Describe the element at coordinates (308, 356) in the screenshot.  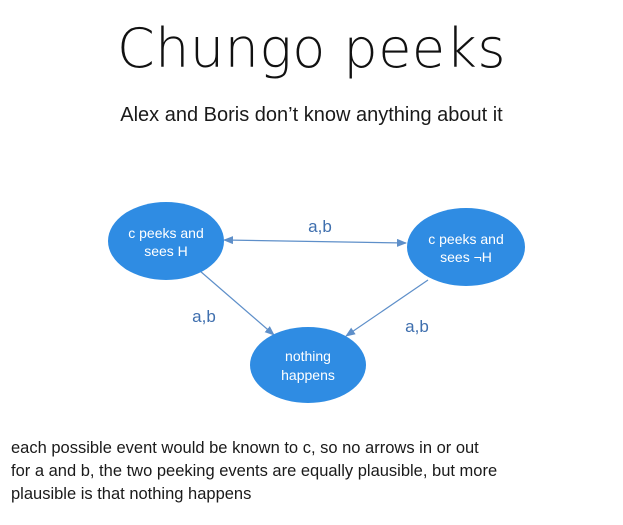
I see `node-nothing-line1: nothing` at that location.